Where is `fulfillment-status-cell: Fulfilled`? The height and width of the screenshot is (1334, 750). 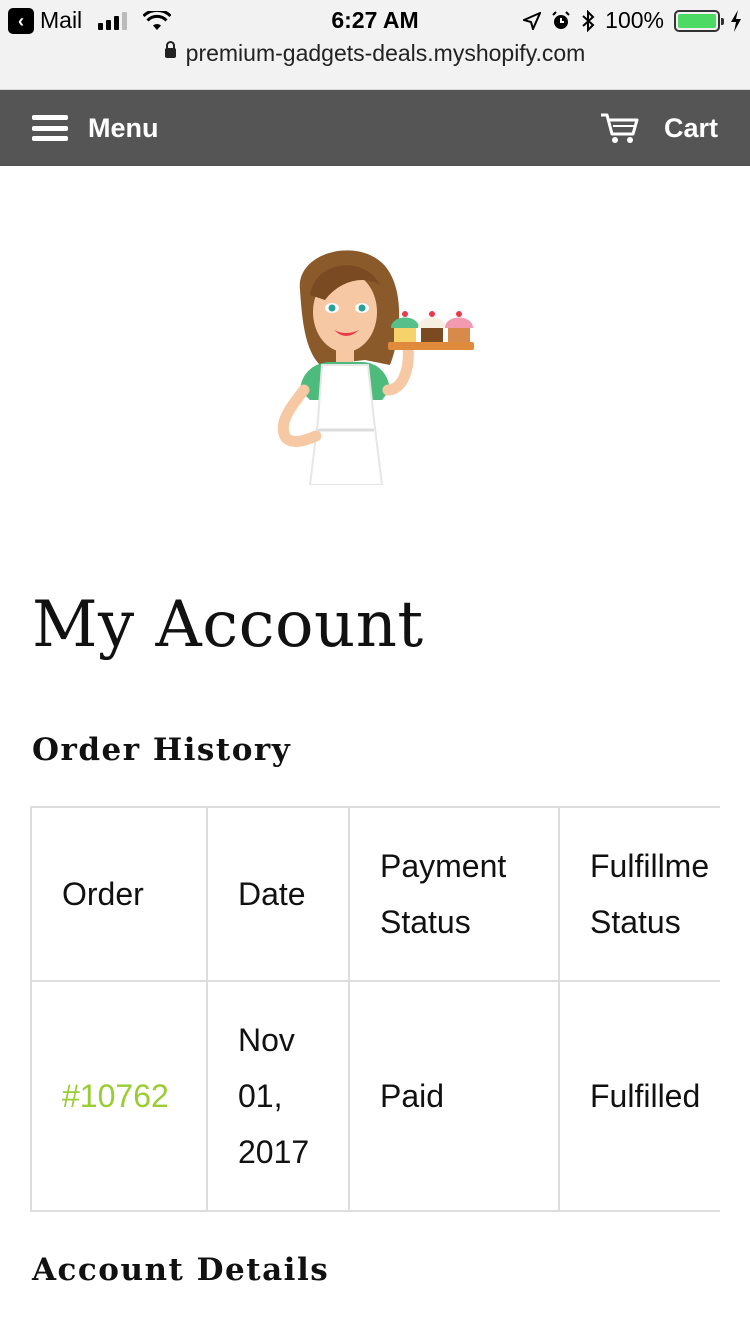
fulfillment-status-cell: Fulfilled is located at coordinates (639, 1096).